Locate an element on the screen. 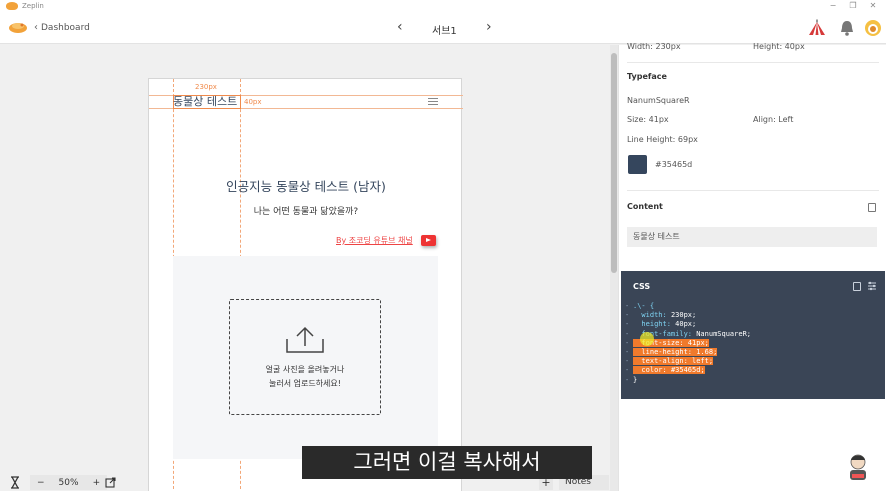 This screenshot has height=491, width=886. screen-title: 서브1 is located at coordinates (444, 31).